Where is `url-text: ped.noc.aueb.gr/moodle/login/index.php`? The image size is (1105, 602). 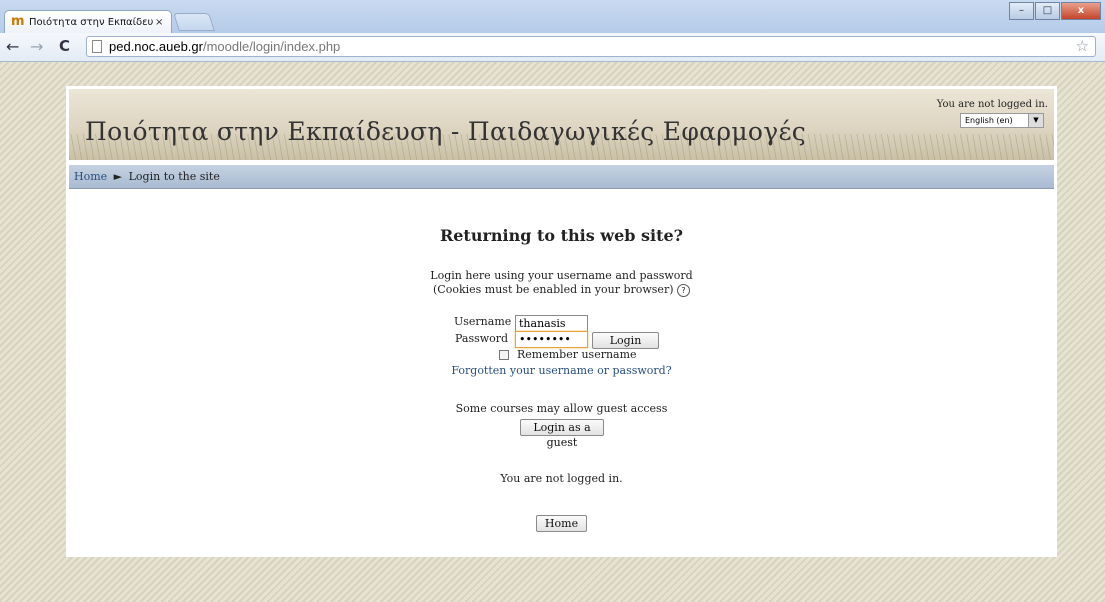 url-text: ped.noc.aueb.gr/moodle/login/index.php is located at coordinates (224, 46).